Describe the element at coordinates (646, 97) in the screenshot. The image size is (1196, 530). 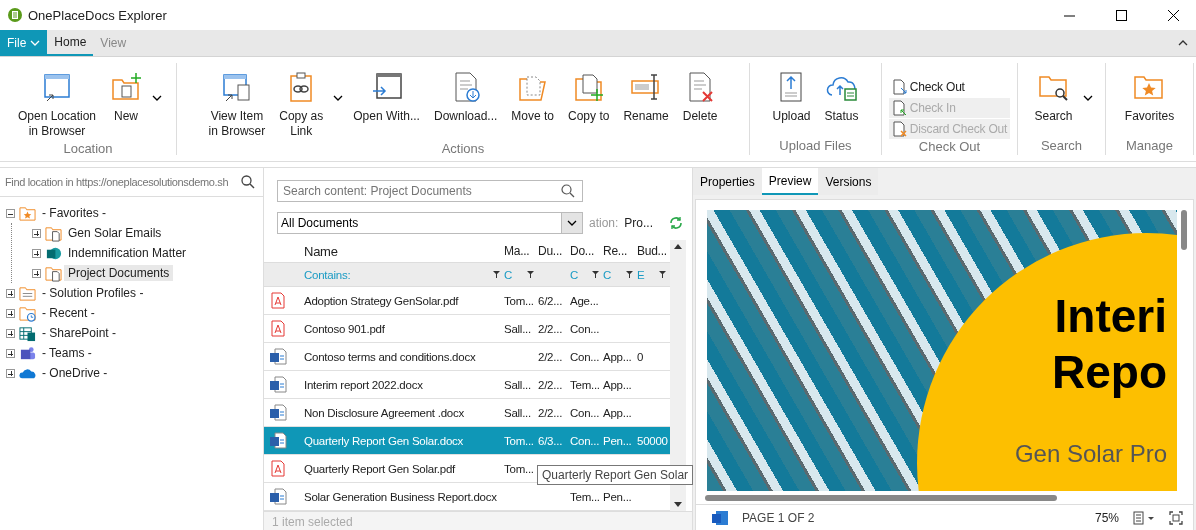
I see `ribbon-button: Rename` at that location.